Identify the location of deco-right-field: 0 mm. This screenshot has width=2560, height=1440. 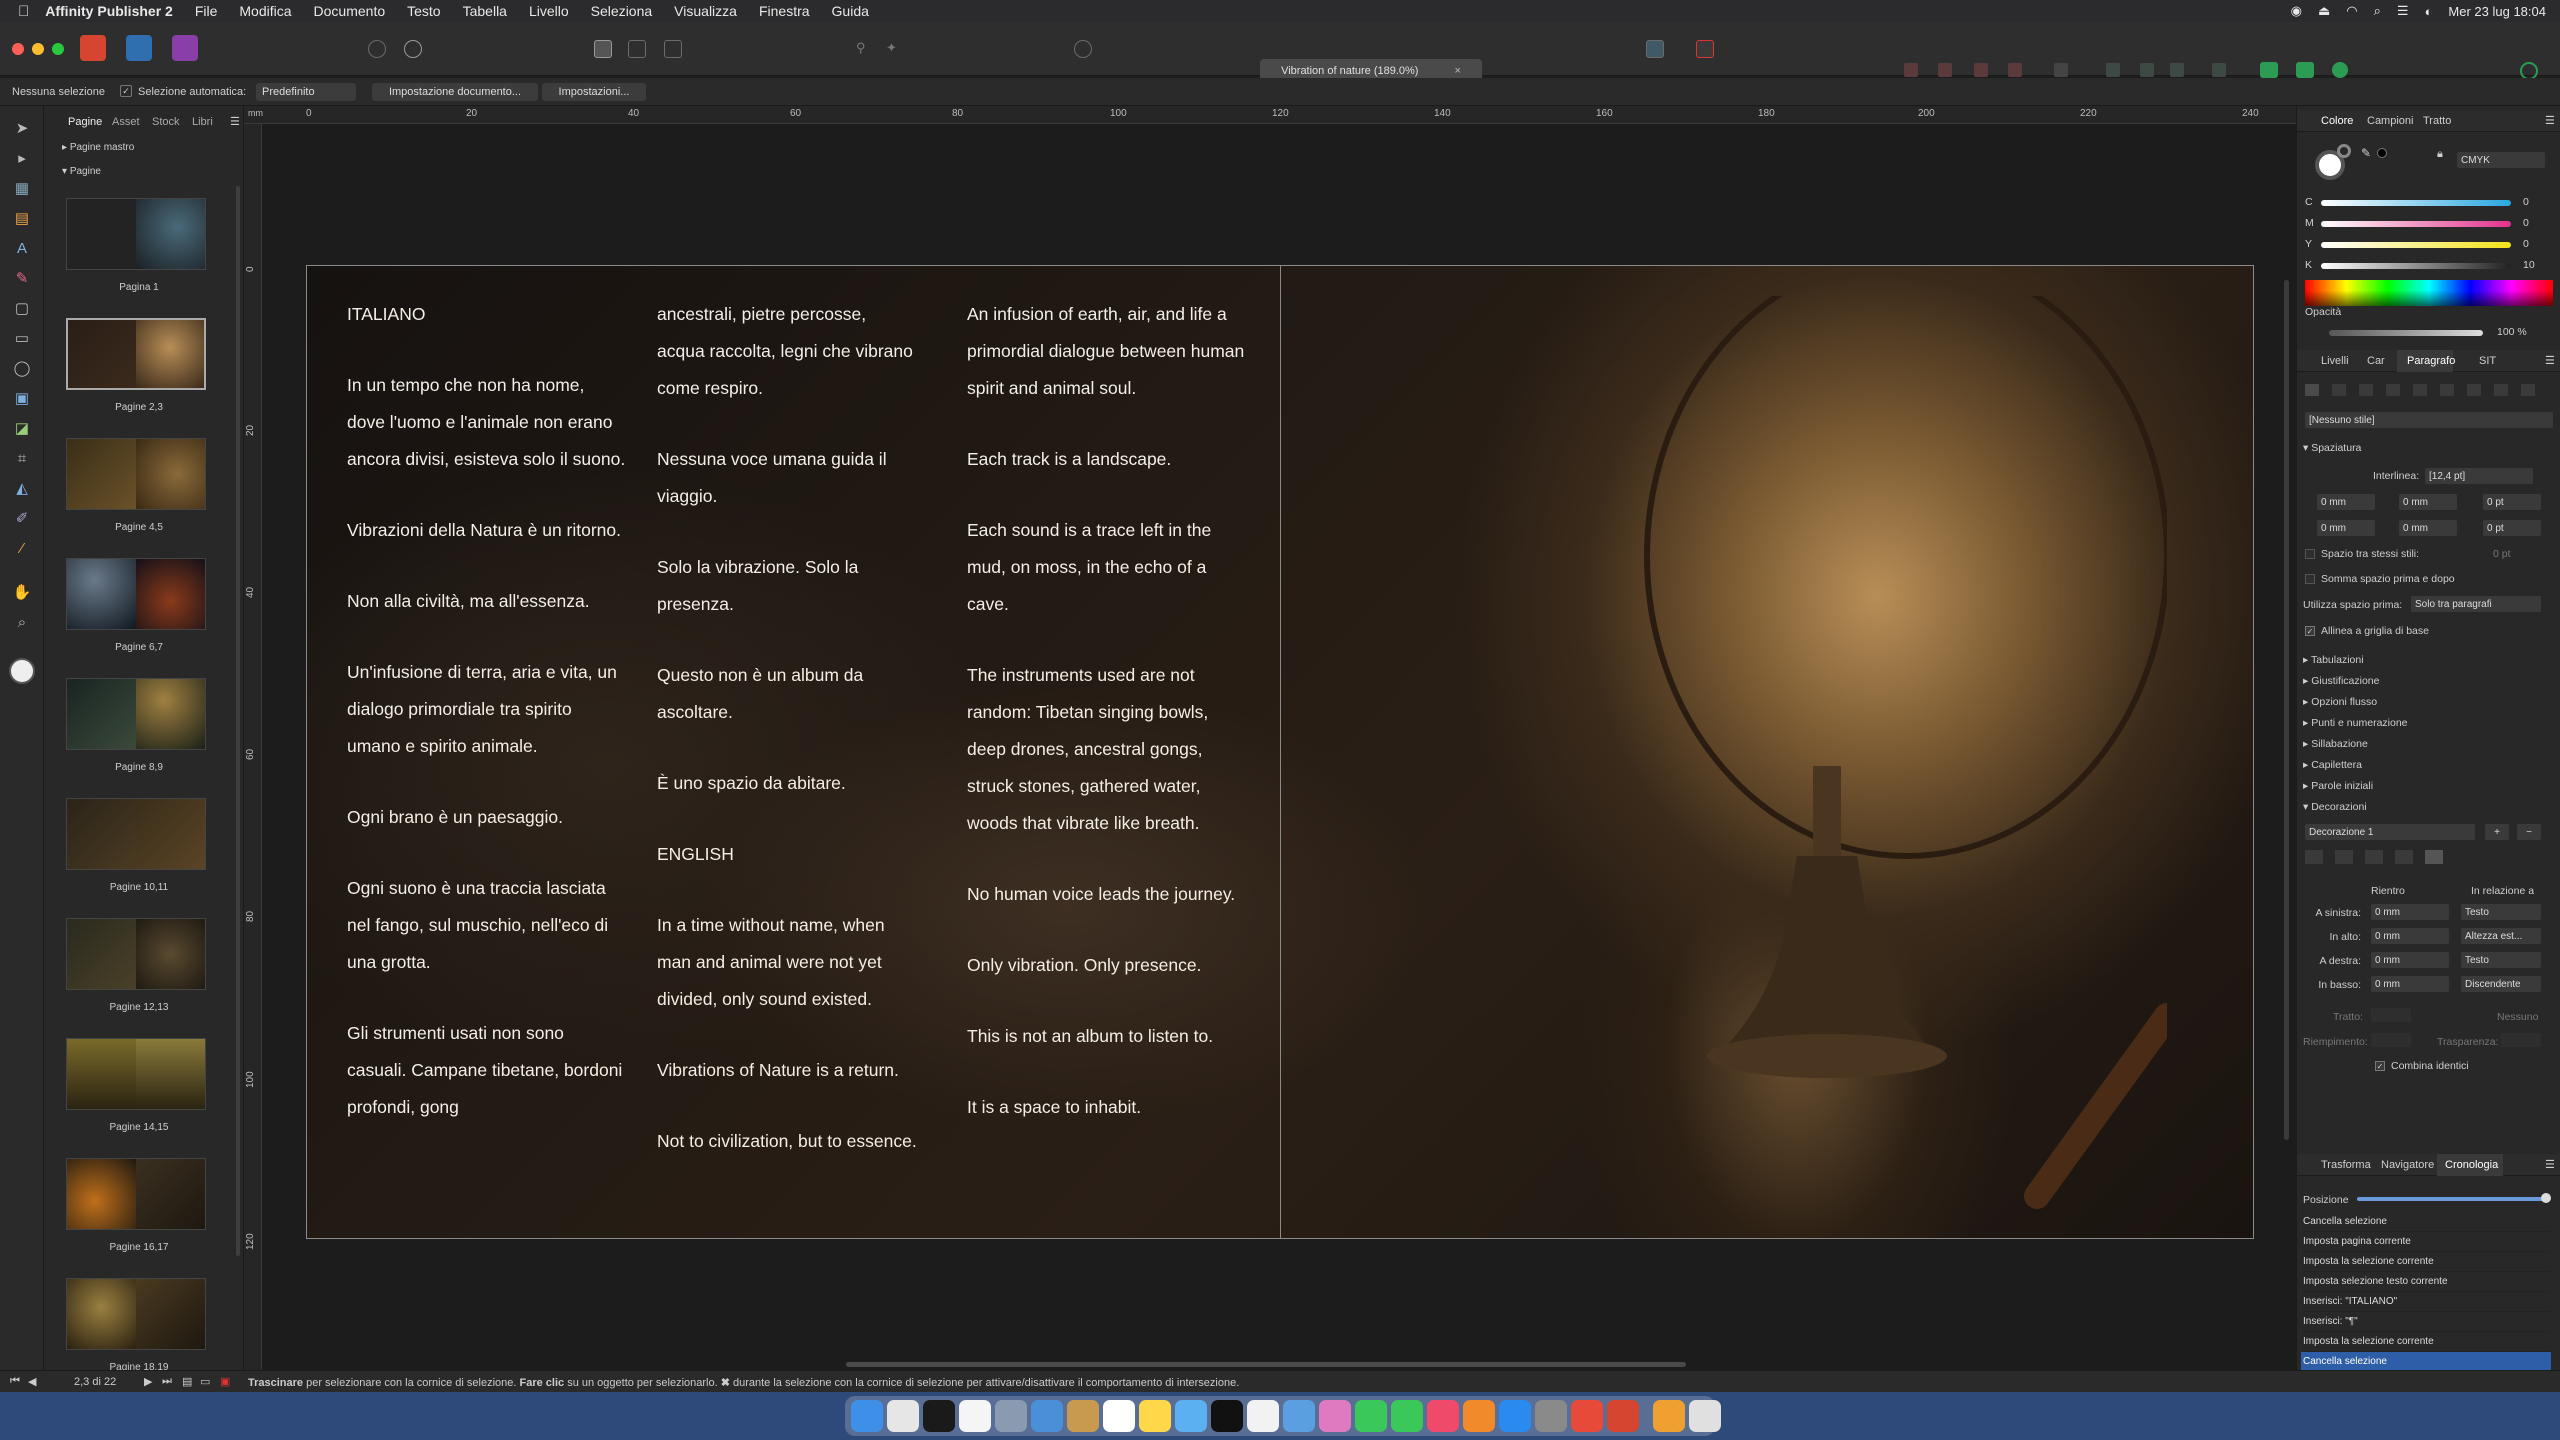
(2410, 960).